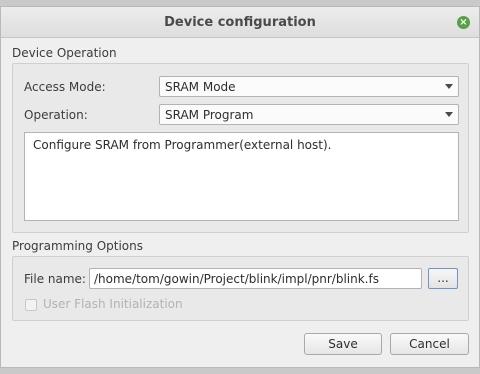 The width and height of the screenshot is (480, 374). Describe the element at coordinates (343, 344) in the screenshot. I see `save-button: Save` at that location.